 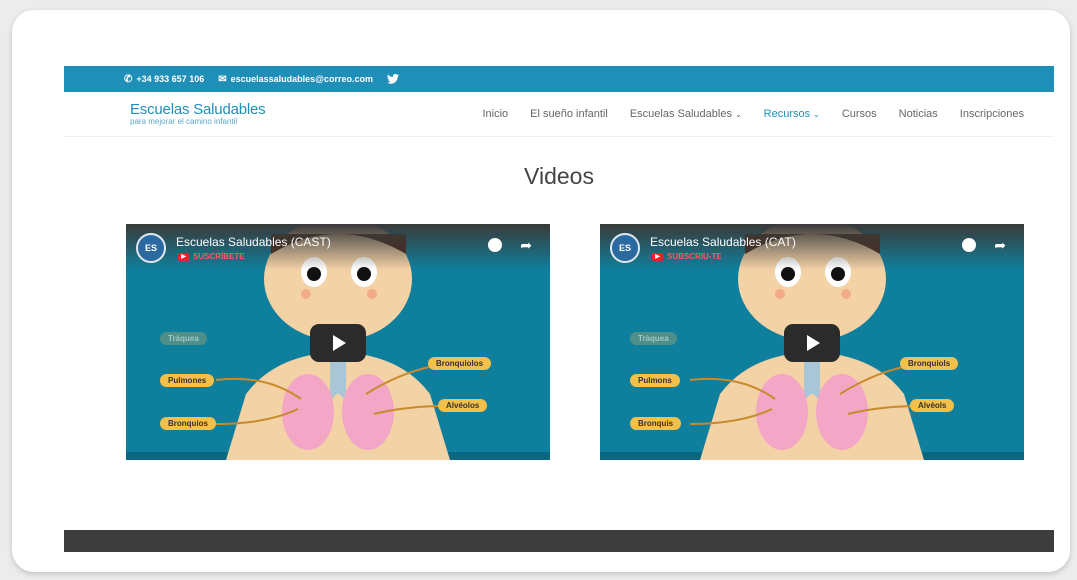 What do you see at coordinates (463, 405) in the screenshot?
I see `label-alveoli: Alvéolos` at bounding box center [463, 405].